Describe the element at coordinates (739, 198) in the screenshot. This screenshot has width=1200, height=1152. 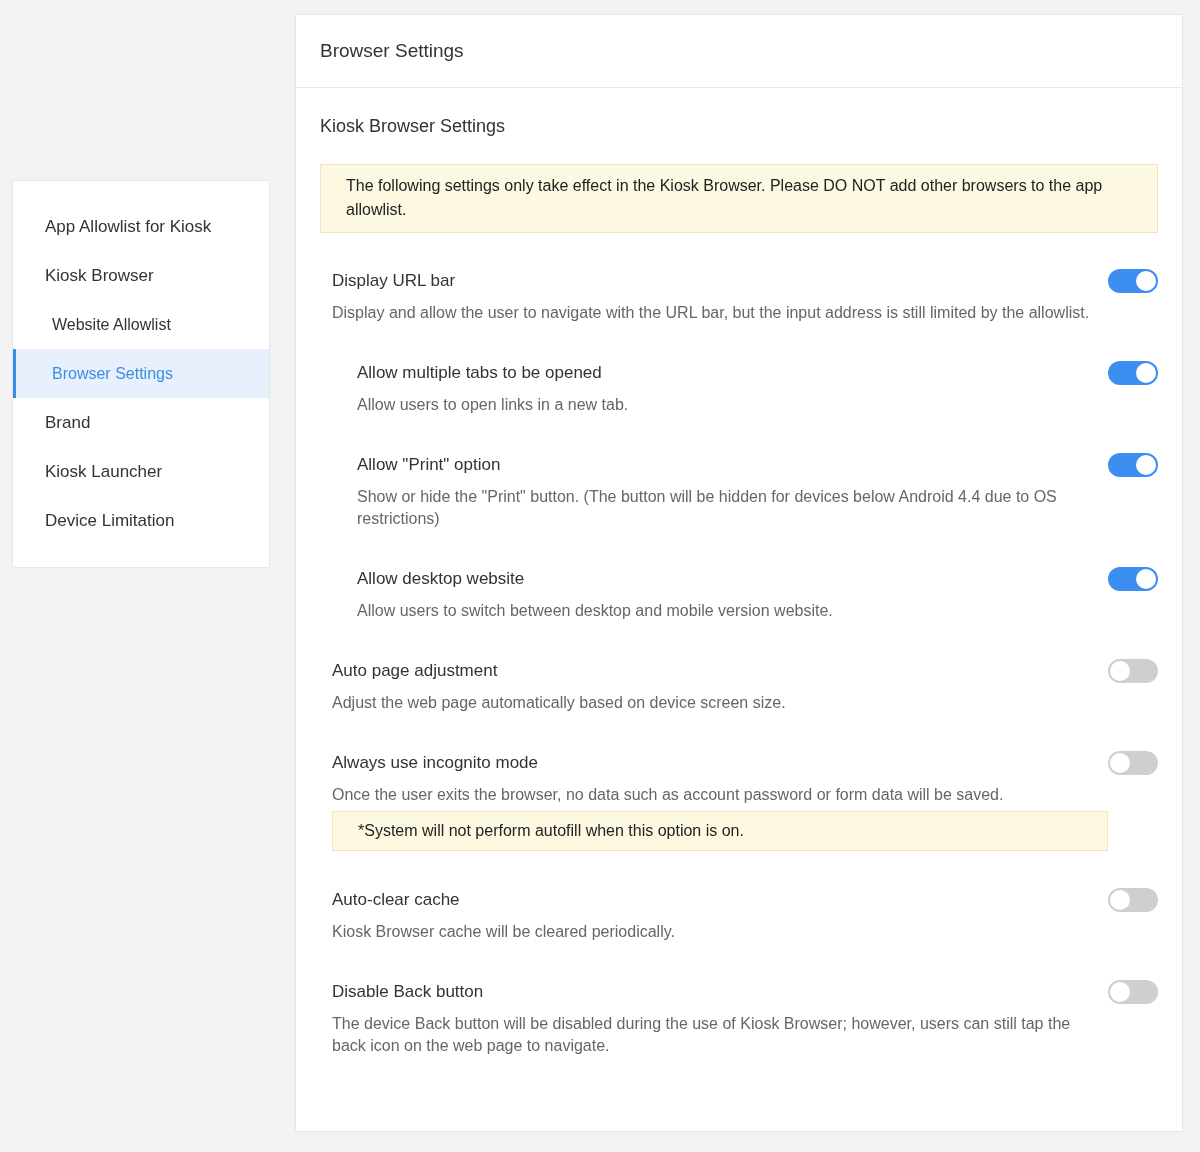
I see `notice-banner: The following settings only take effect in the Kiosk Browser. Please DO NOT add other browsers to the app allowlist.` at that location.